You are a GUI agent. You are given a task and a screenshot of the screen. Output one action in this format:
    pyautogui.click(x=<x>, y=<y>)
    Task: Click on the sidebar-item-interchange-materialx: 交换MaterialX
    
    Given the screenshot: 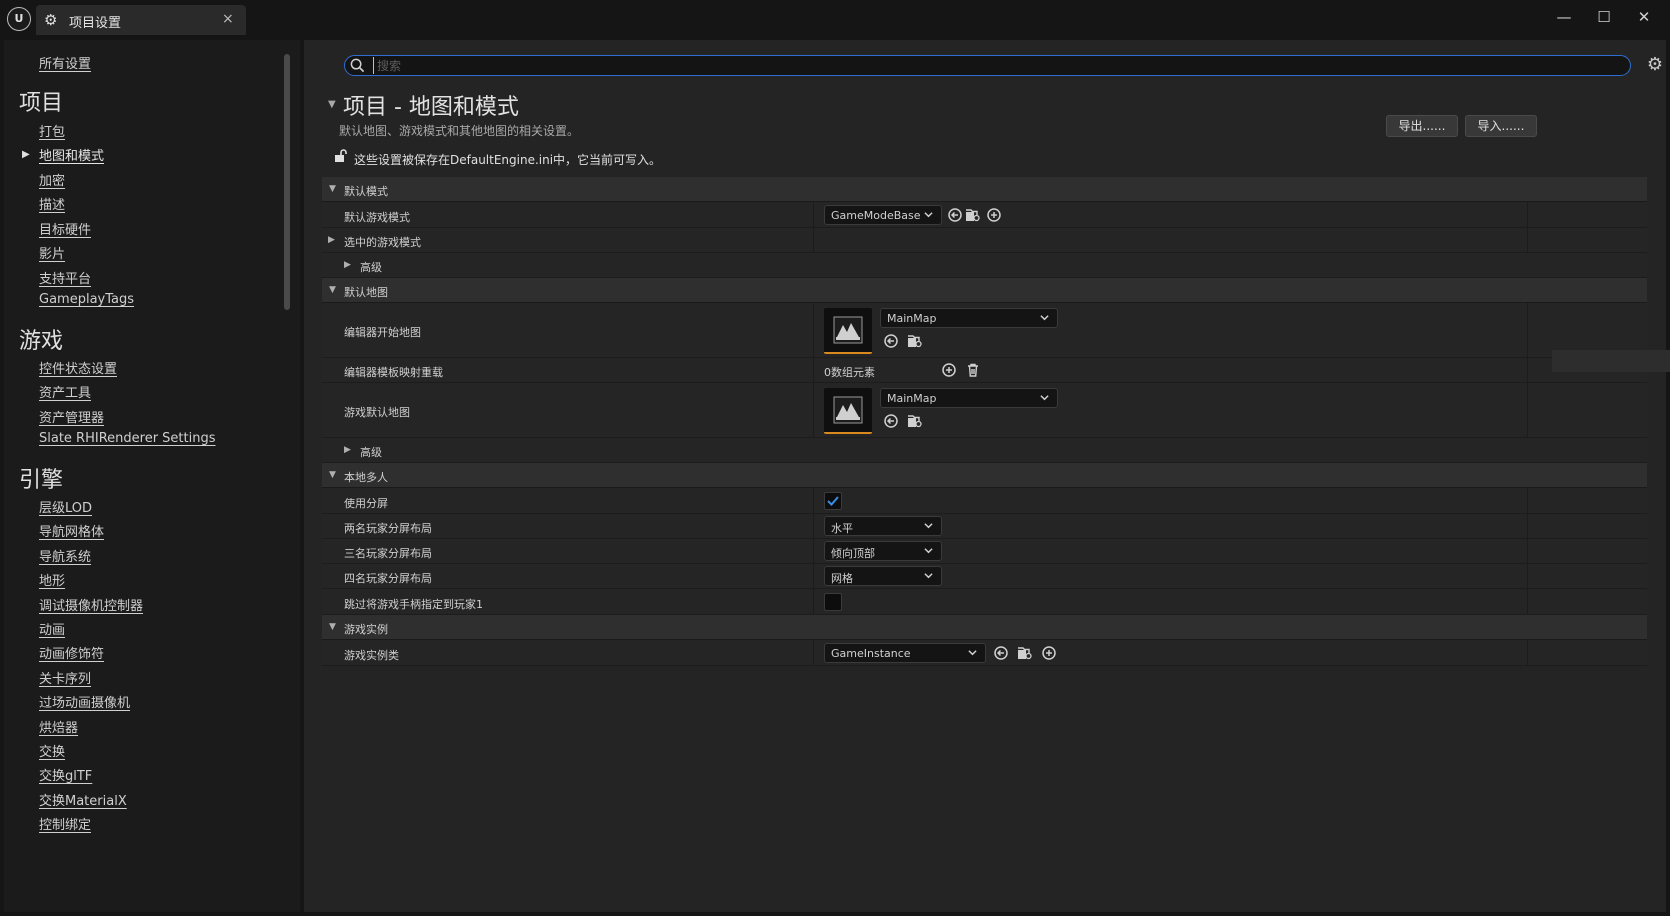 What is the action you would take?
    pyautogui.click(x=83, y=799)
    